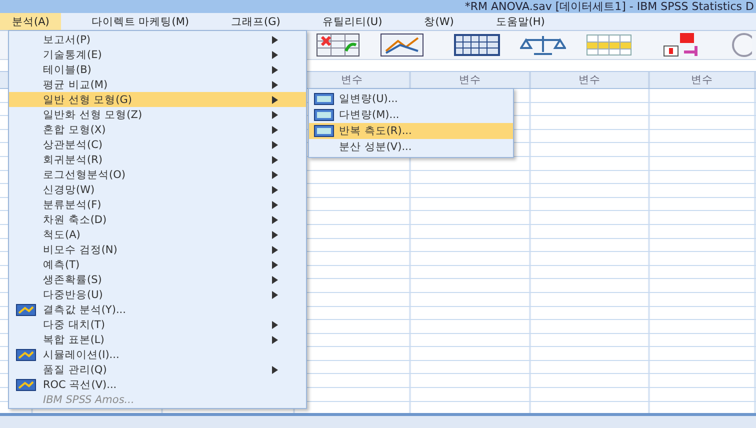  Describe the element at coordinates (140, 21) in the screenshot. I see `menu-bar-item: 다이렉트 마케팅(M)` at that location.